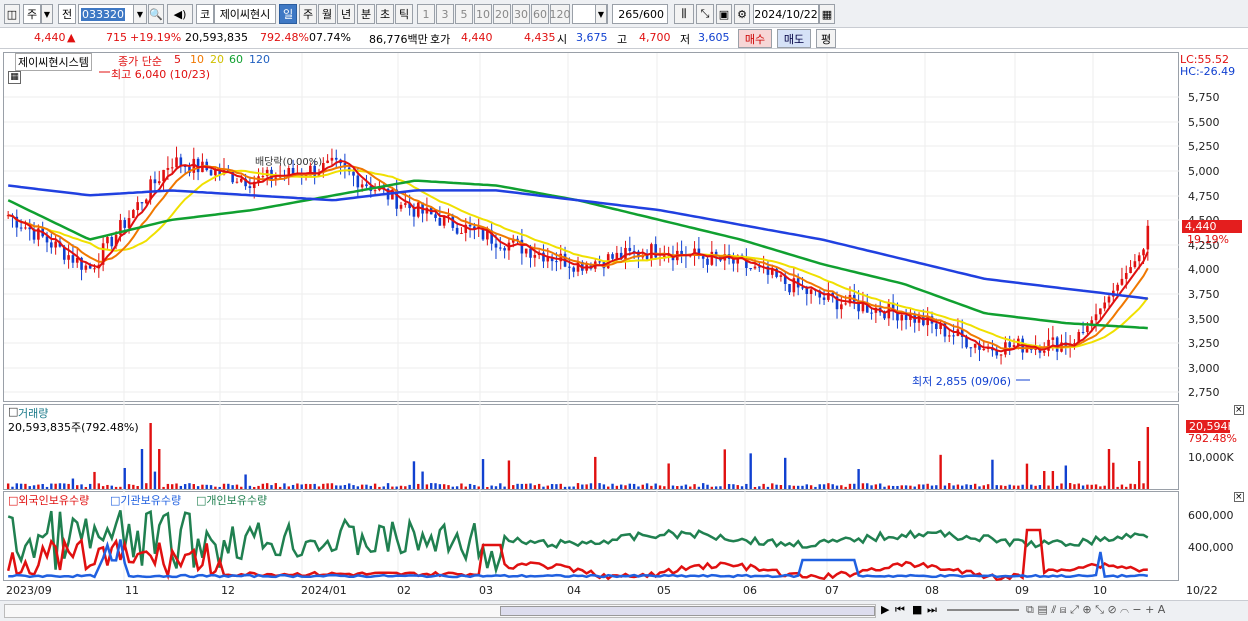 The height and width of the screenshot is (621, 1248). I want to click on x-tick: 06, so click(750, 590).